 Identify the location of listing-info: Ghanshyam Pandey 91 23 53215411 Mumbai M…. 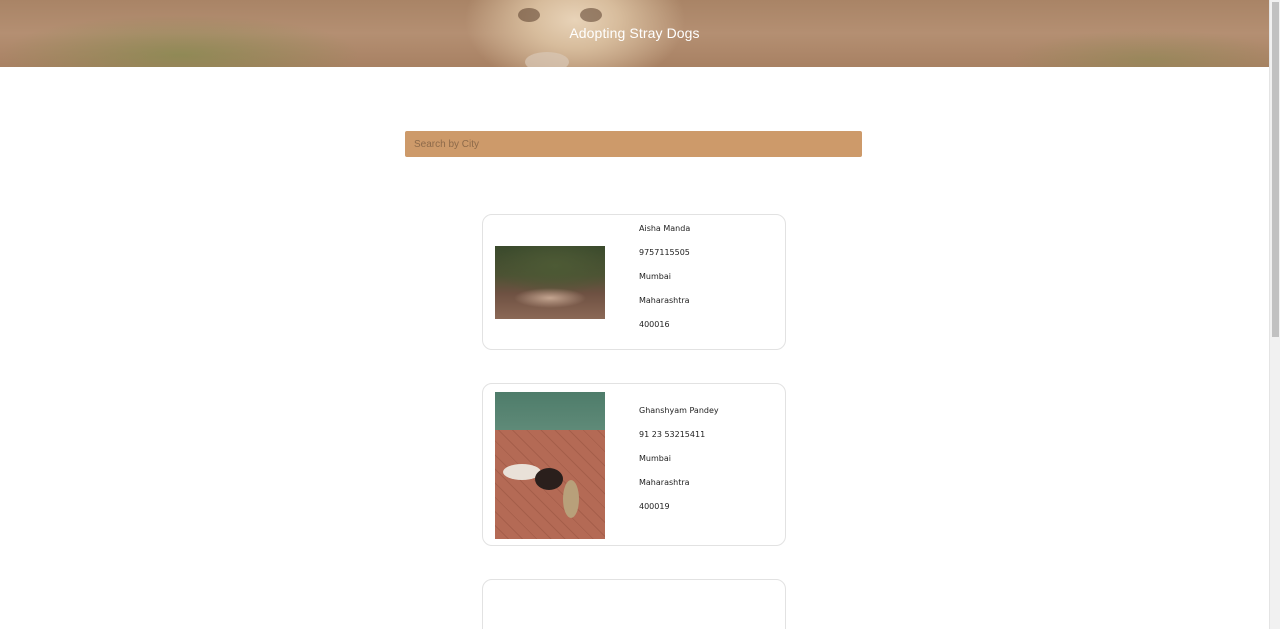
(679, 465).